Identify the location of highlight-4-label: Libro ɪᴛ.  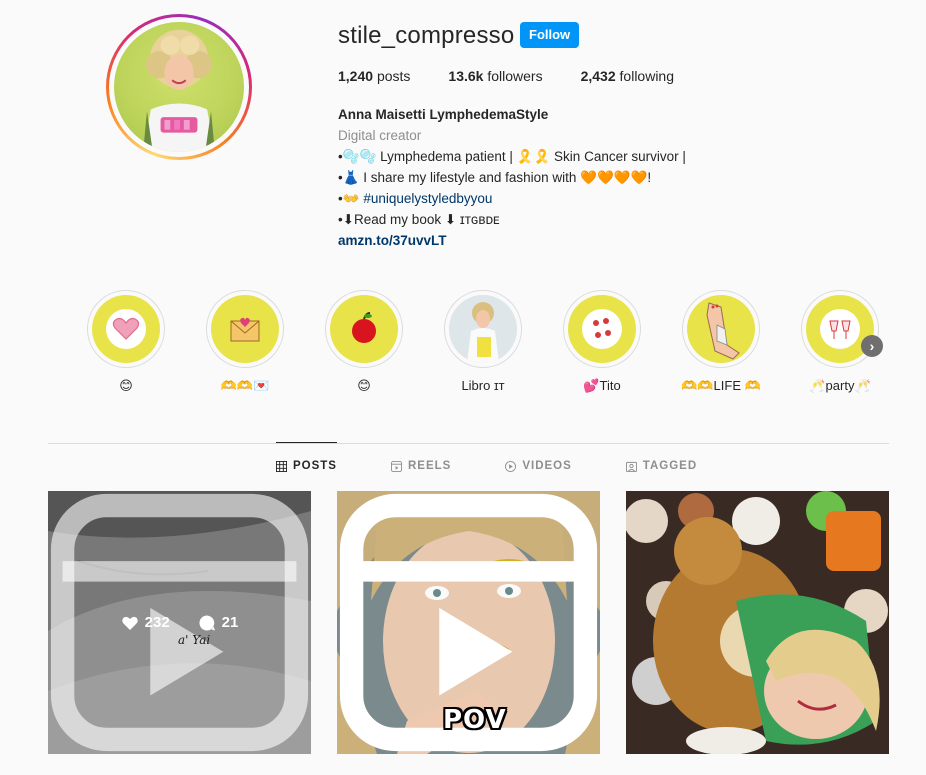
(483, 385).